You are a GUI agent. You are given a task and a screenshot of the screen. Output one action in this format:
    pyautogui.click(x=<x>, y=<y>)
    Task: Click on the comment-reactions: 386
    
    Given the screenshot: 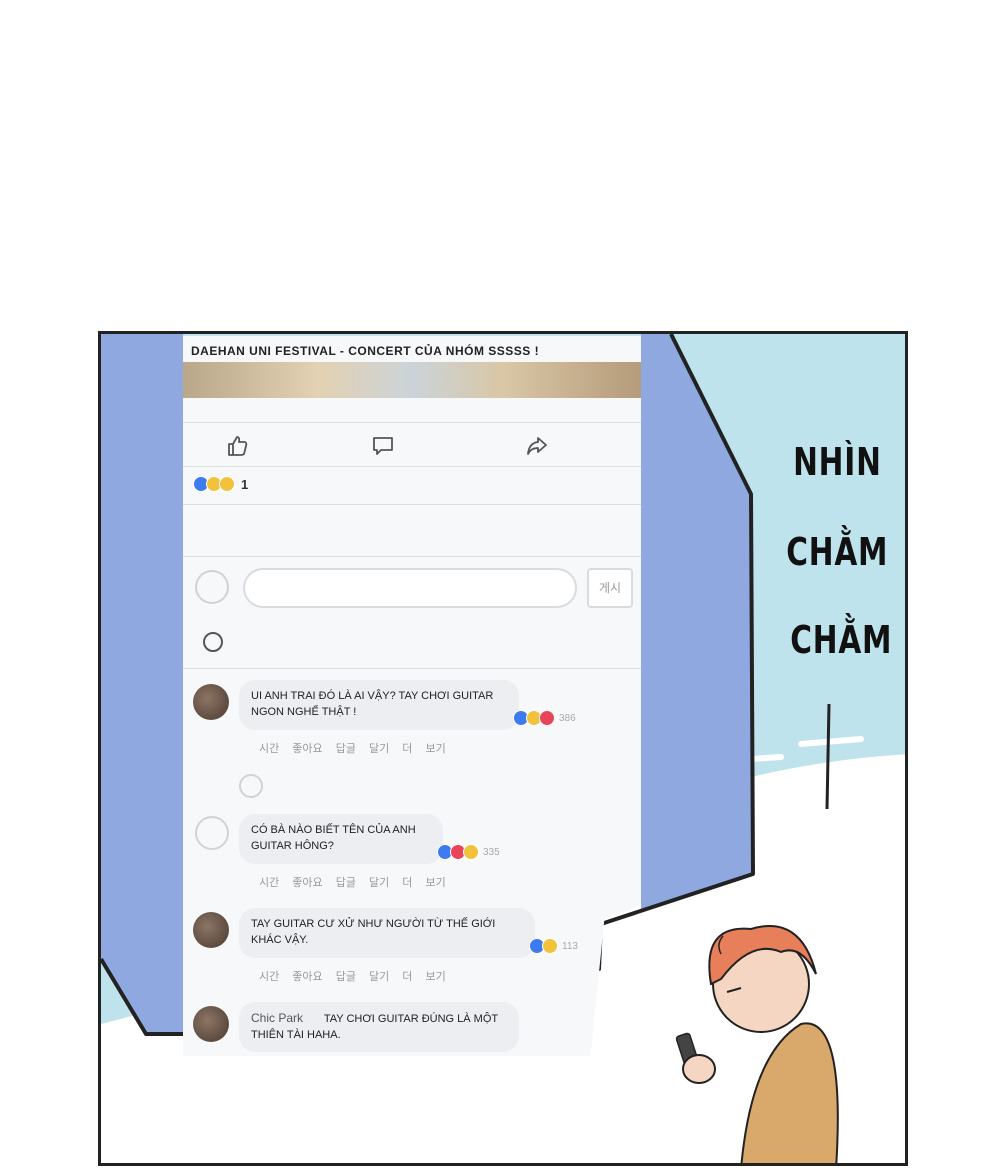 What is the action you would take?
    pyautogui.click(x=544, y=718)
    